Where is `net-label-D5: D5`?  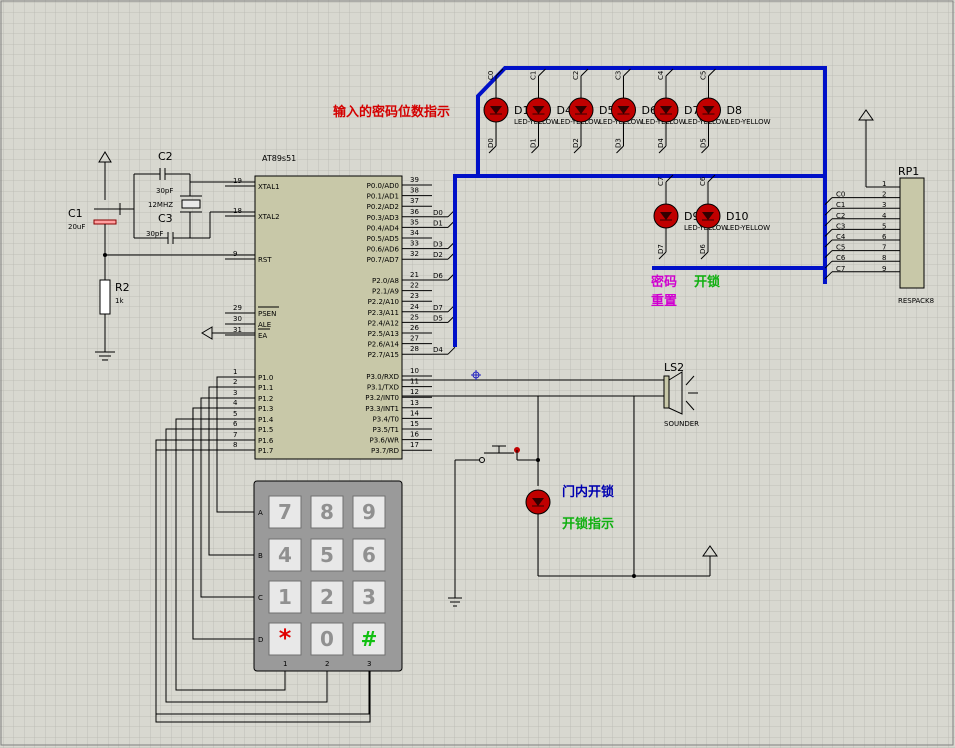 net-label-D5: D5 is located at coordinates (438, 318).